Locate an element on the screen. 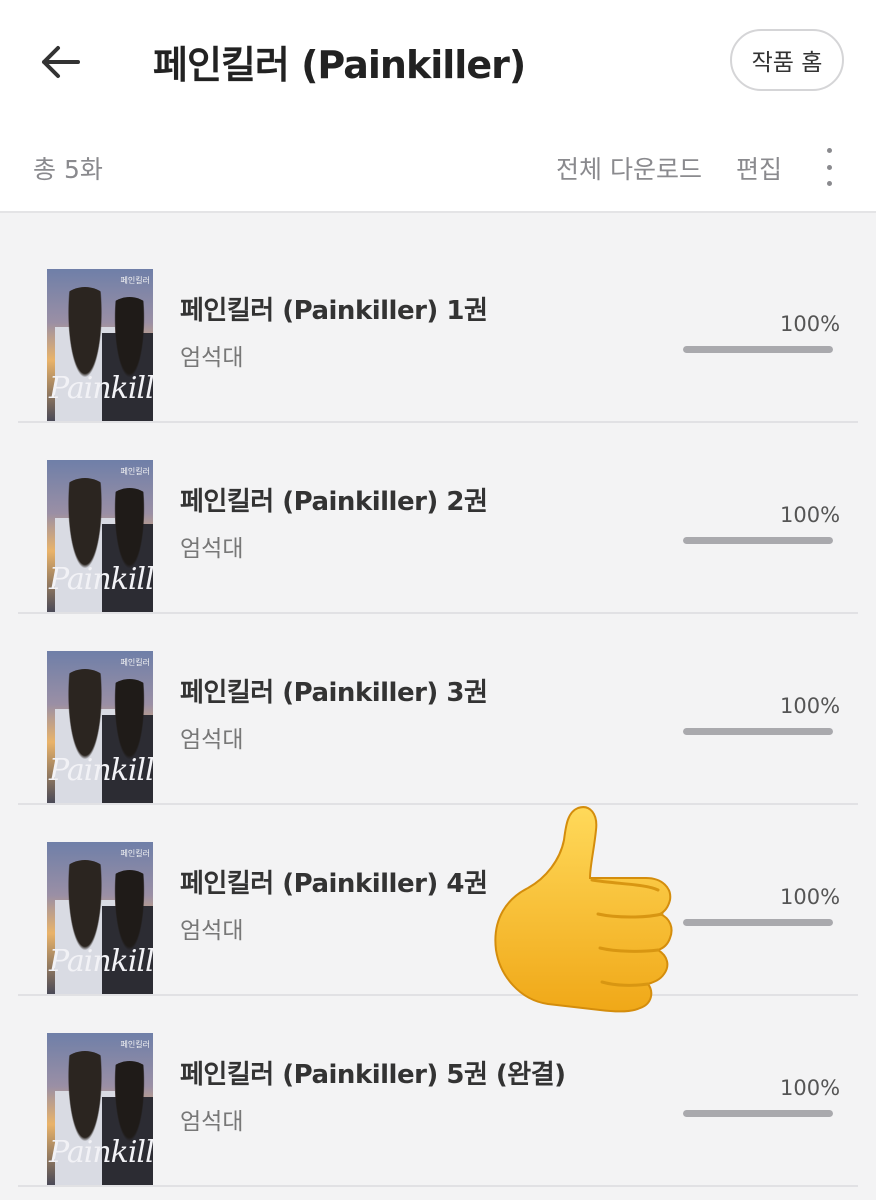 The width and height of the screenshot is (876, 1200). download-all-button: 전체 다운로드 is located at coordinates (629, 168).